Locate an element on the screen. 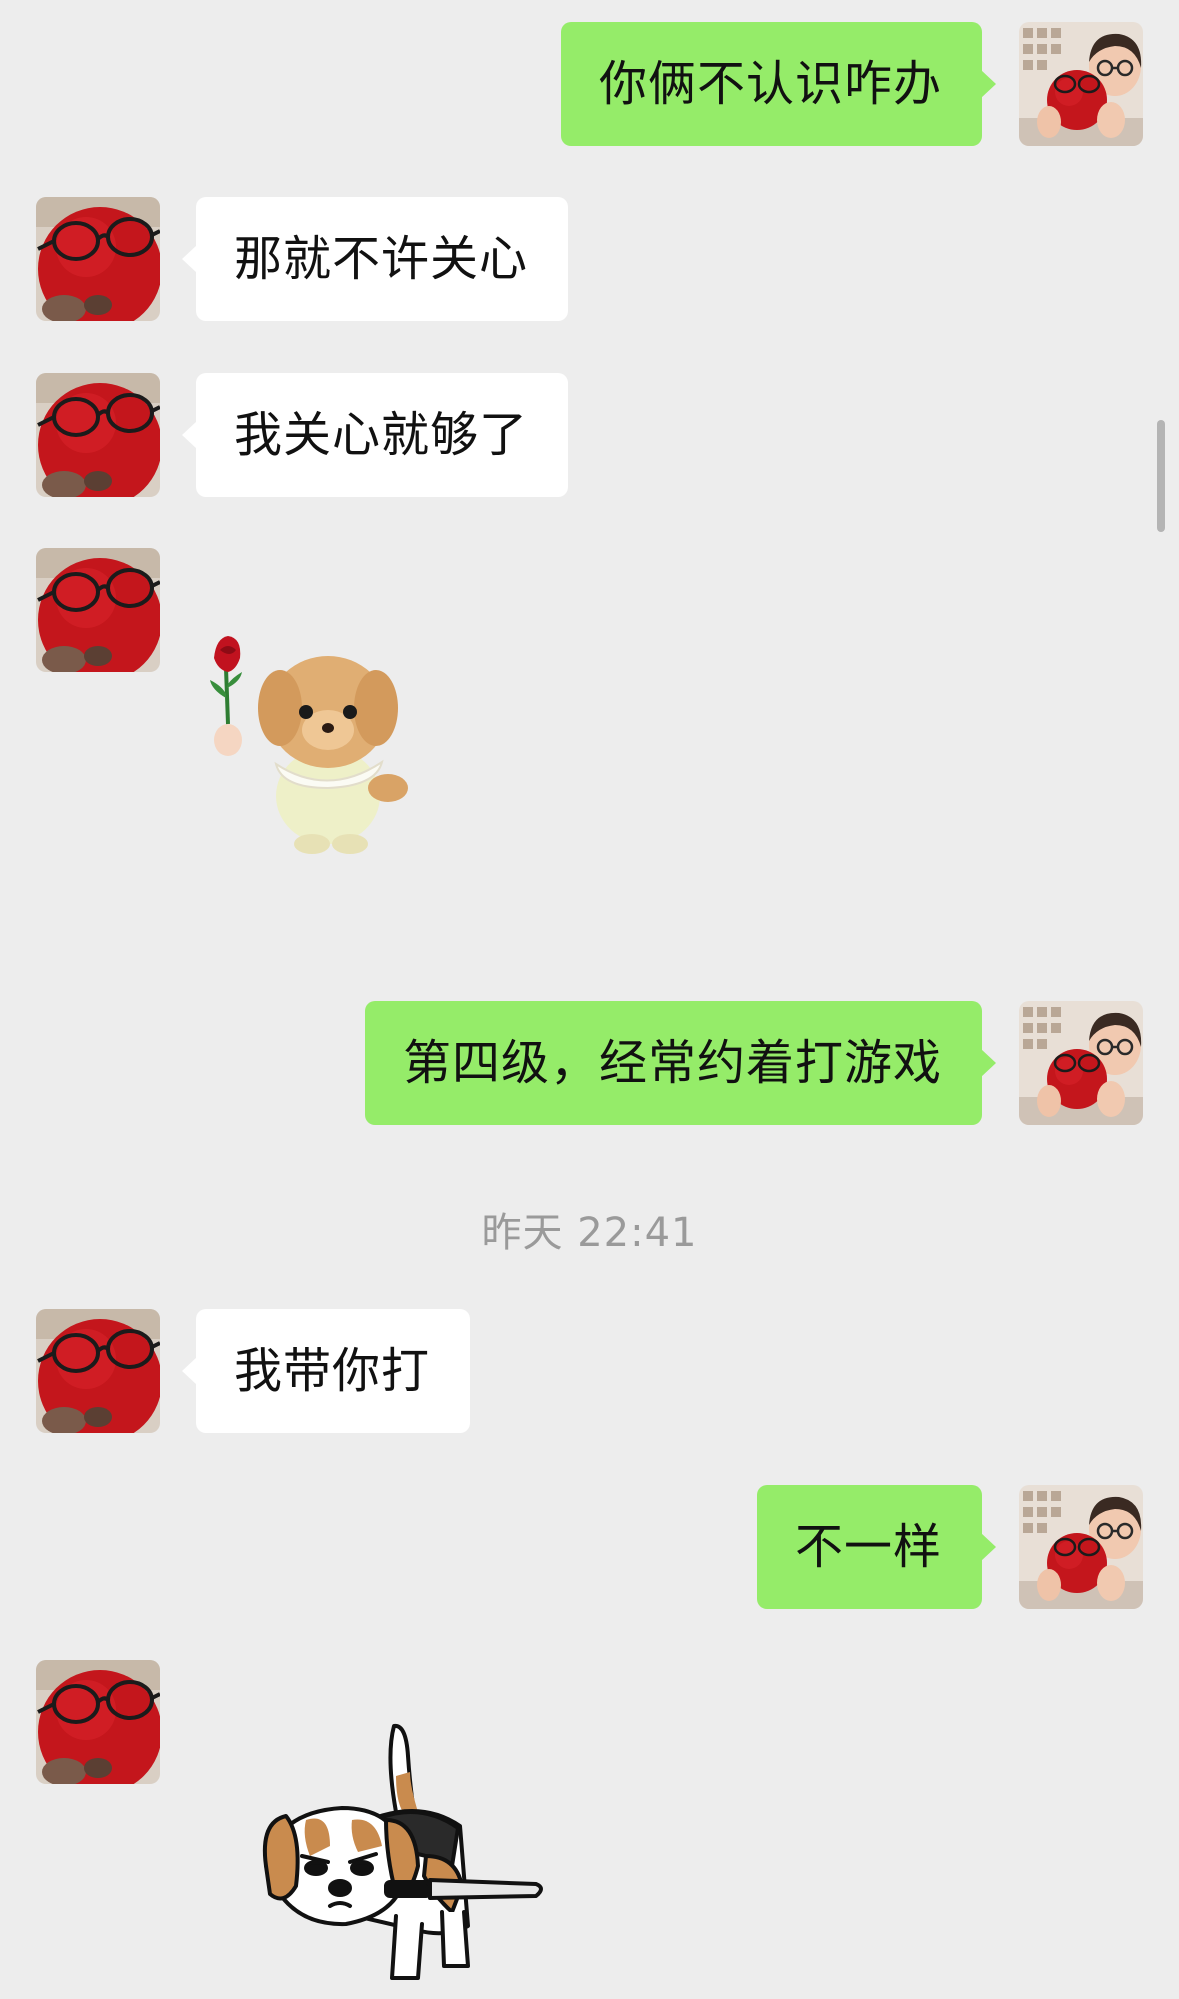 The height and width of the screenshot is (1999, 1179). message-bubble-outgoing: 不一样 is located at coordinates (876, 1547).